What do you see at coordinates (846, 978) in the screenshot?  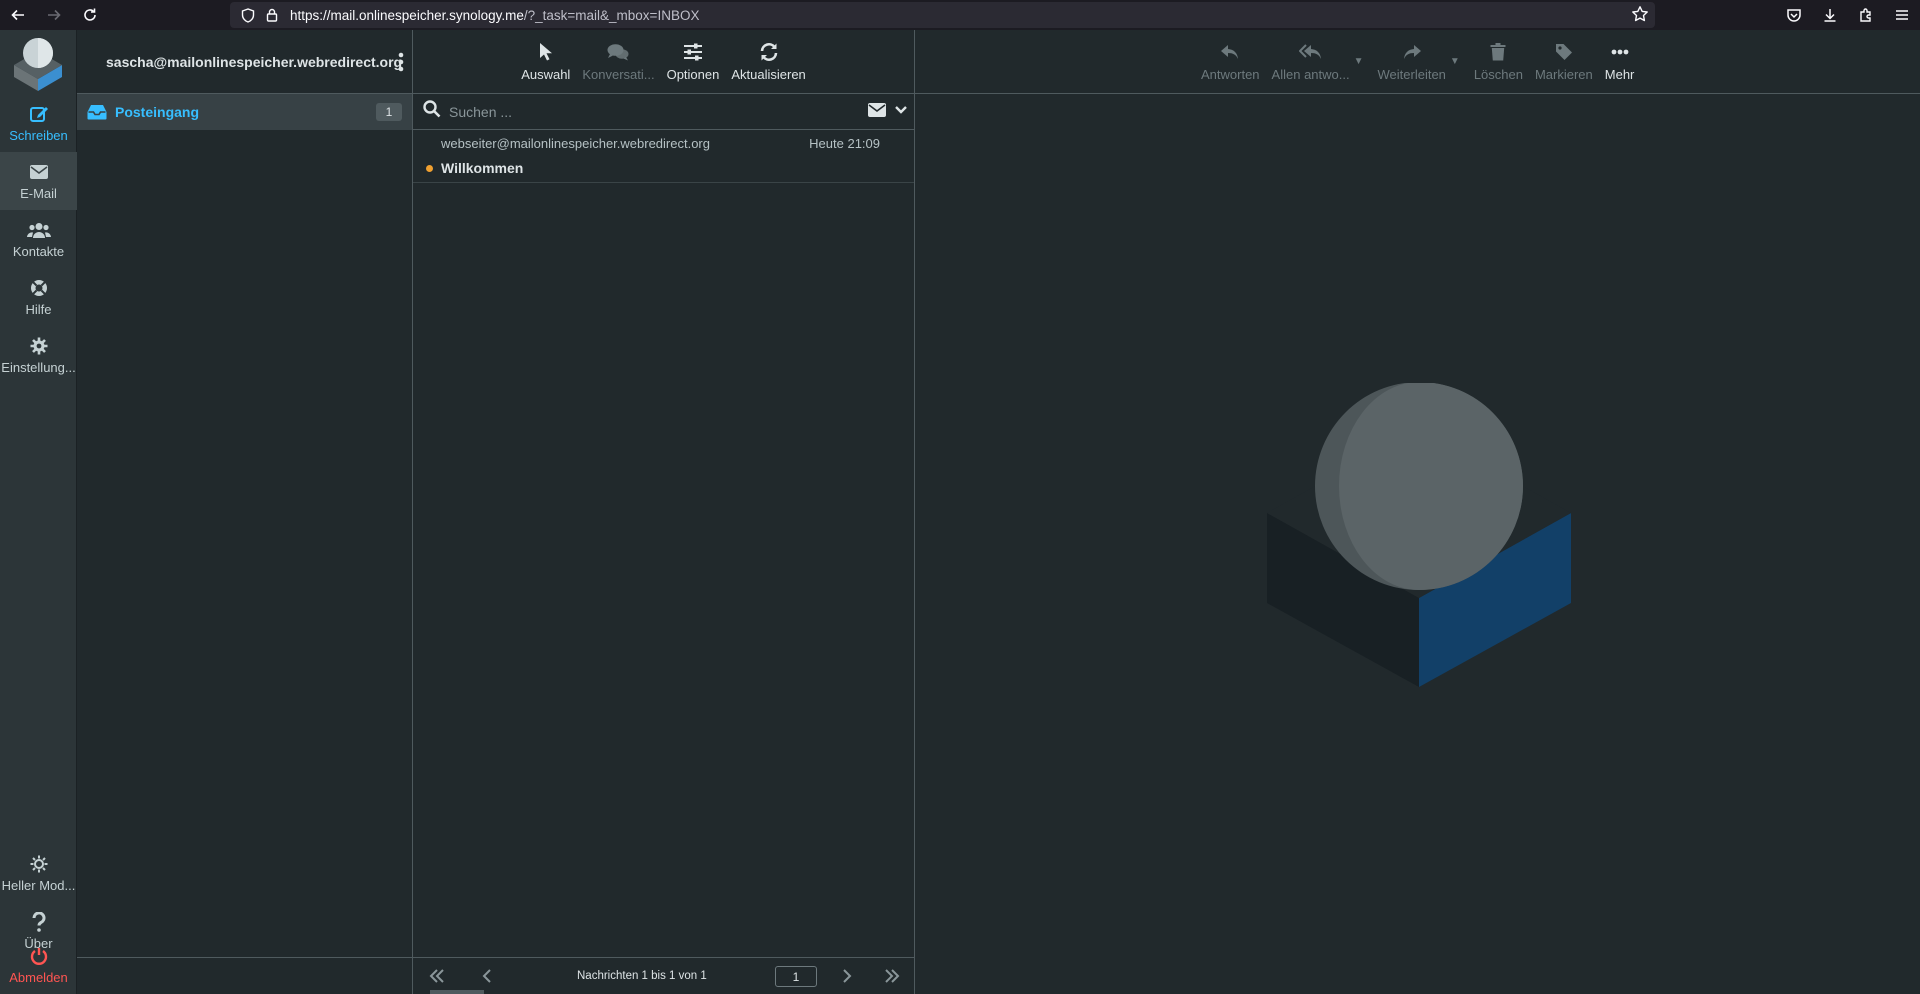 I see `next-page-icon` at bounding box center [846, 978].